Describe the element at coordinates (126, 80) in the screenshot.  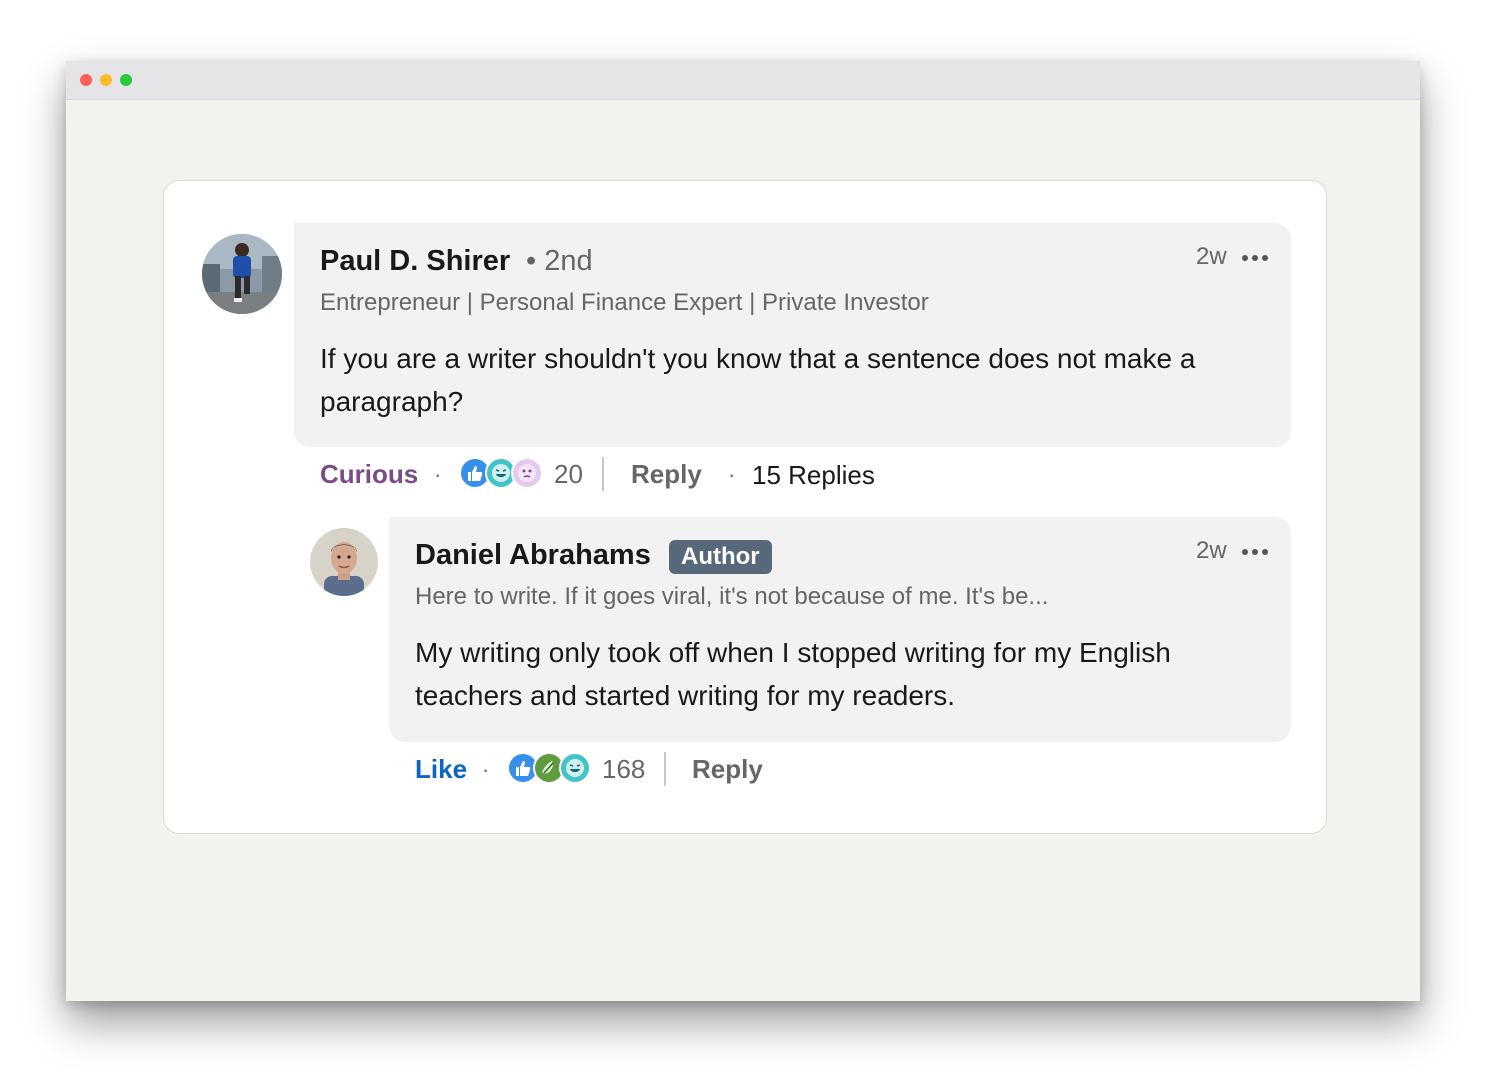
I see `zoom-window-button` at that location.